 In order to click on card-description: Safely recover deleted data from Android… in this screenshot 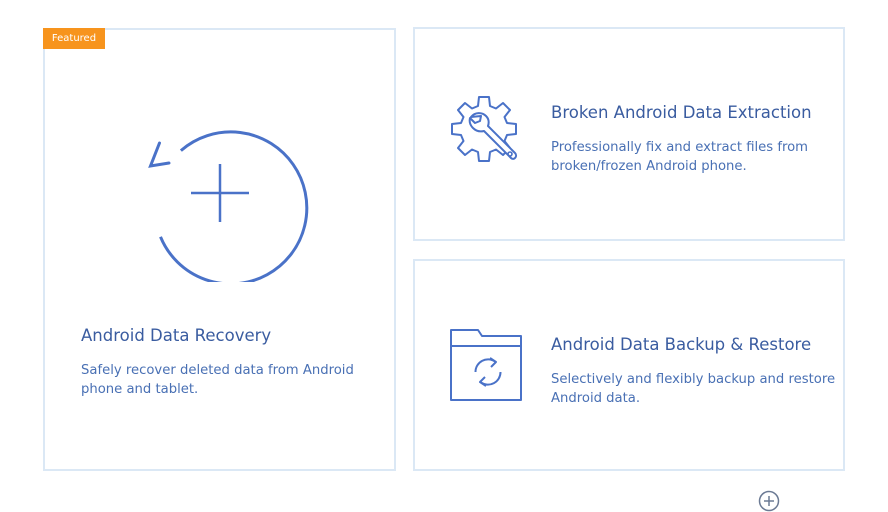, I will do `click(217, 380)`.